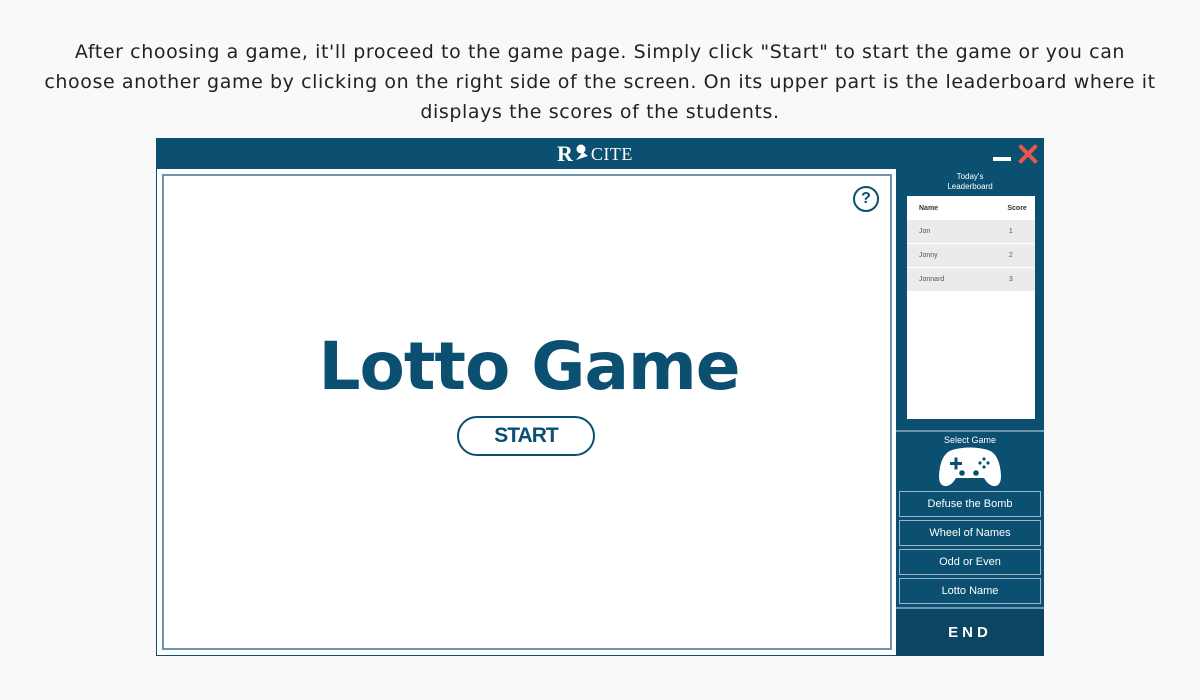  What do you see at coordinates (929, 208) in the screenshot?
I see `column-header-name: Name` at bounding box center [929, 208].